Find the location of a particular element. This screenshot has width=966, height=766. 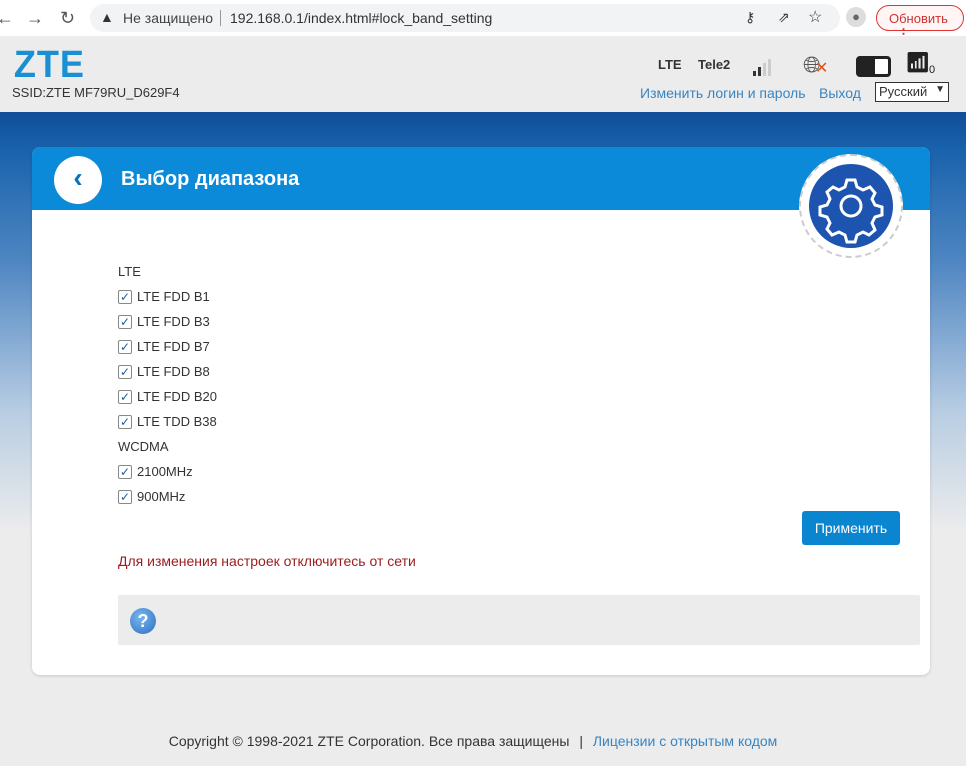

battery-icon is located at coordinates (873, 66).